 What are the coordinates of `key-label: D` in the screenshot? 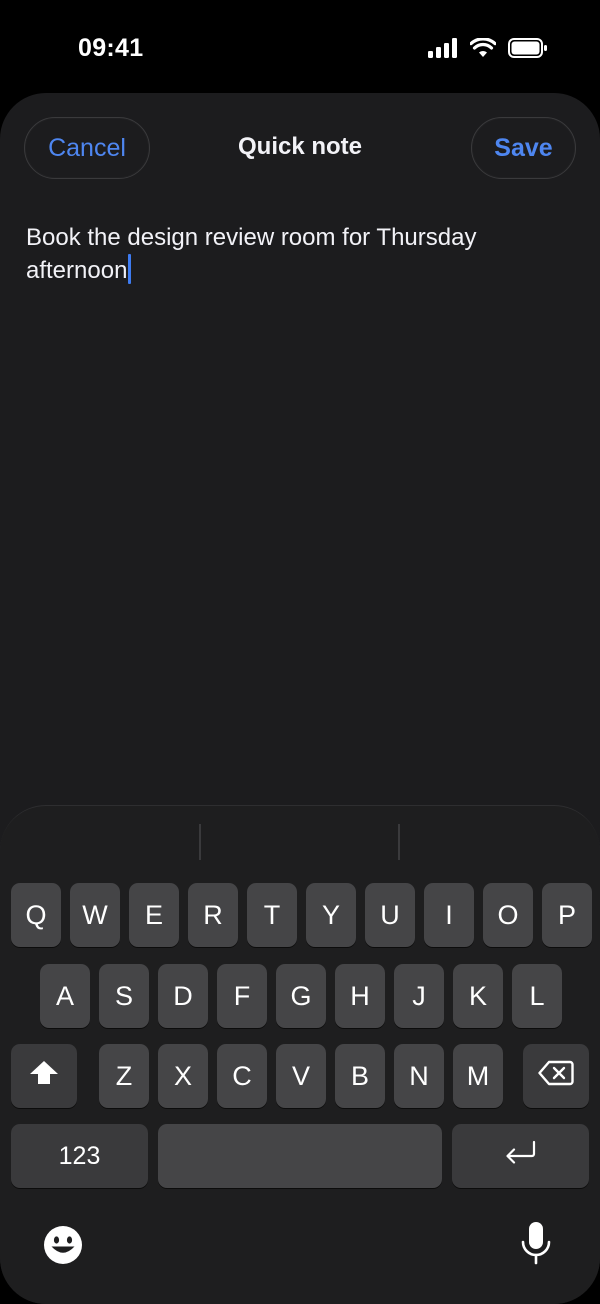 It's located at (183, 995).